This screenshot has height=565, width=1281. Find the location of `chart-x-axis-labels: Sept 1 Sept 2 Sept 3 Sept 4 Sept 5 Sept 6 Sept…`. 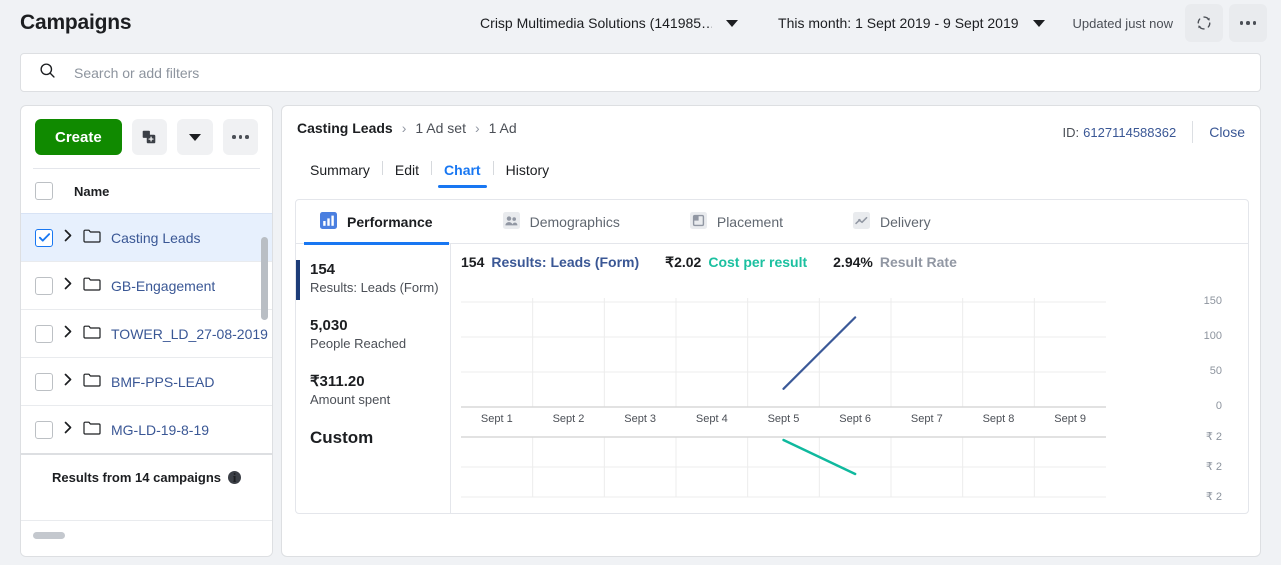

chart-x-axis-labels: Sept 1 Sept 2 Sept 3 Sept 4 Sept 5 Sept 6 Sept… is located at coordinates (786, 421).